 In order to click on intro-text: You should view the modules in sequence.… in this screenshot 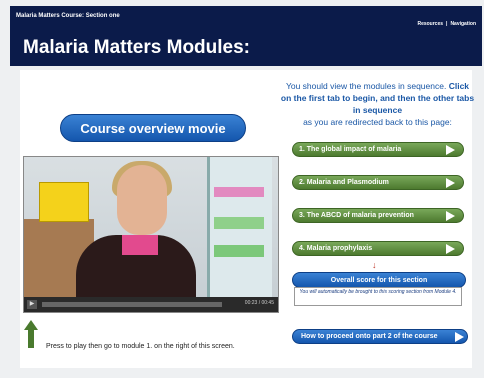, I will do `click(377, 104)`.